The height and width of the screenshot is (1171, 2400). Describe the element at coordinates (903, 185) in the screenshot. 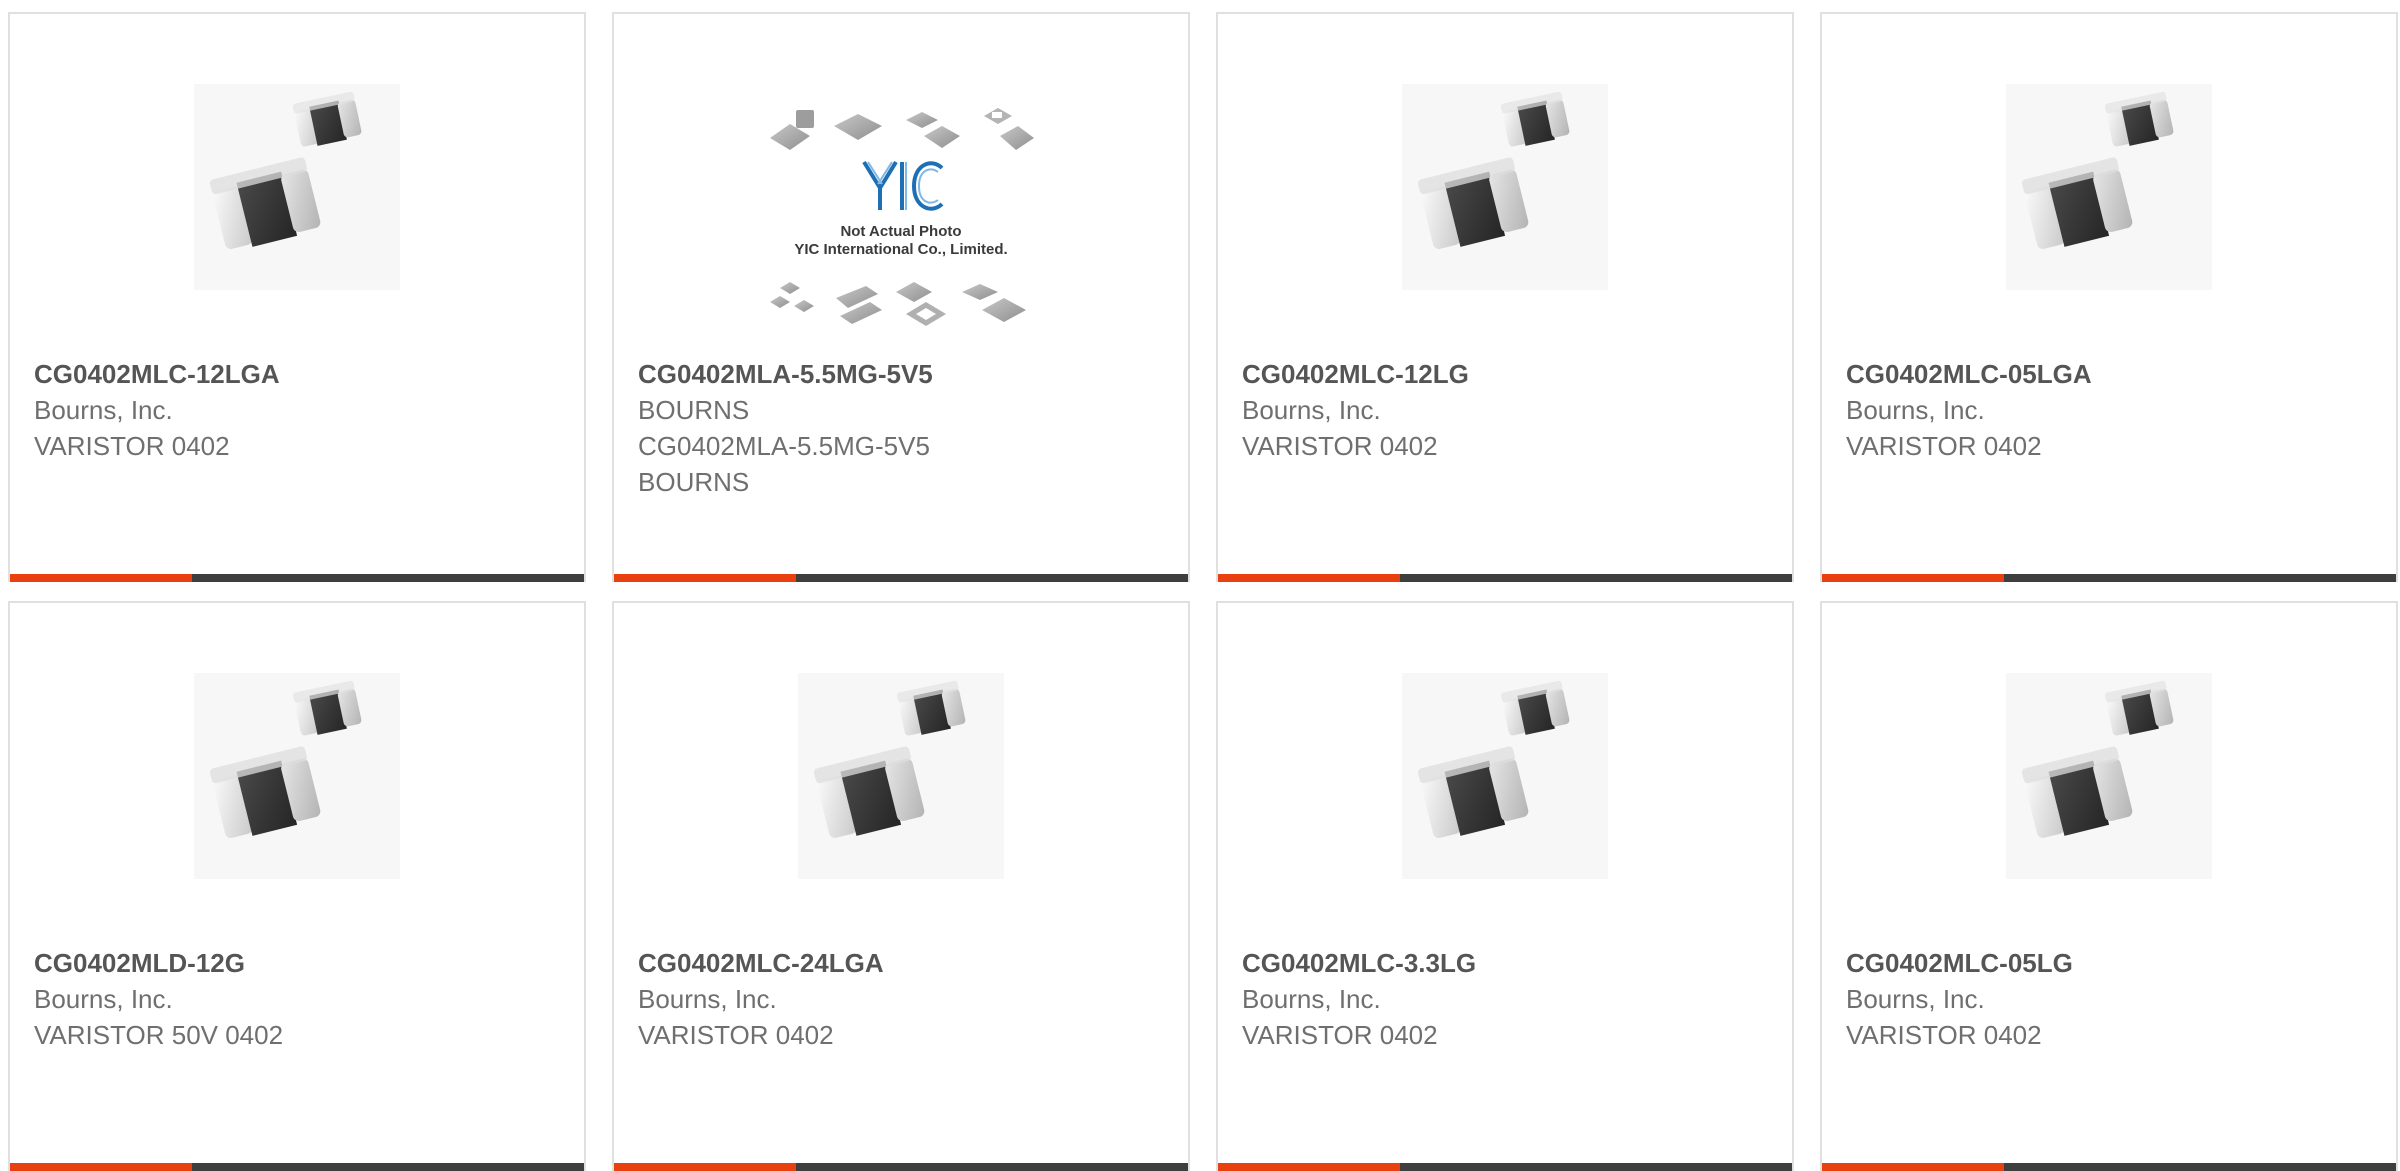

I see `yic-logo` at that location.